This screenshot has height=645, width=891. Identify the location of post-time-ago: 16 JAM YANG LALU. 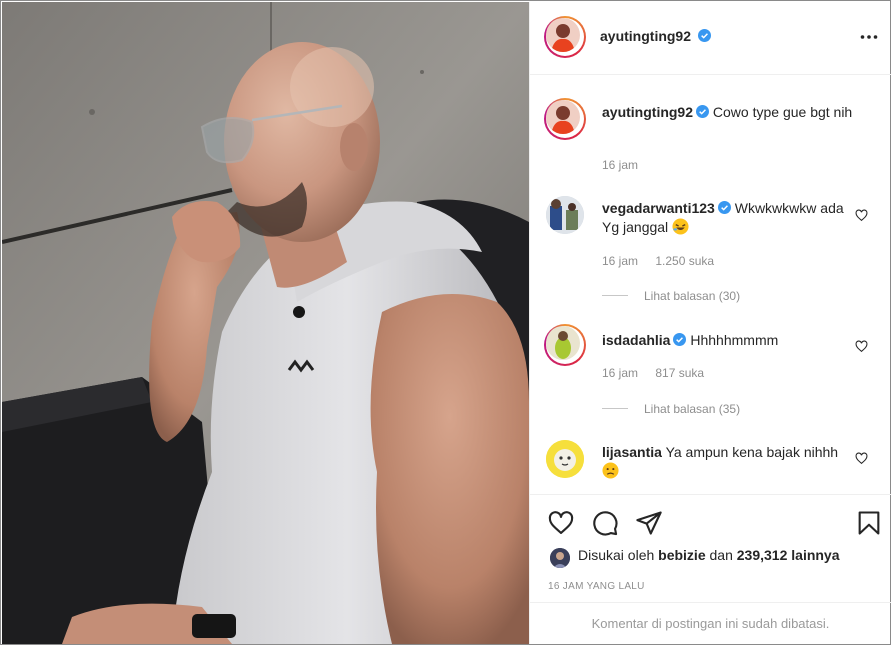
(596, 586).